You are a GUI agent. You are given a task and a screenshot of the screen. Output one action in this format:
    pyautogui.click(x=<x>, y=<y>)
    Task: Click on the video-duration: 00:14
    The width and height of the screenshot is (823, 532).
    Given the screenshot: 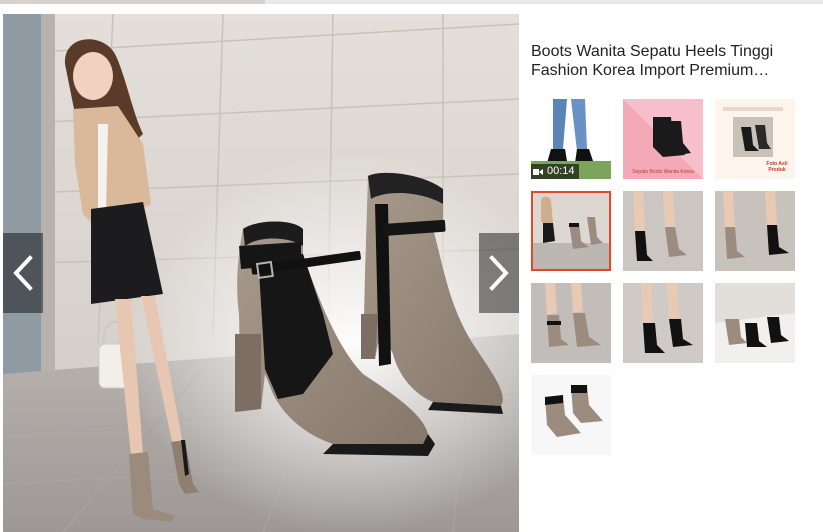 What is the action you would take?
    pyautogui.click(x=561, y=171)
    